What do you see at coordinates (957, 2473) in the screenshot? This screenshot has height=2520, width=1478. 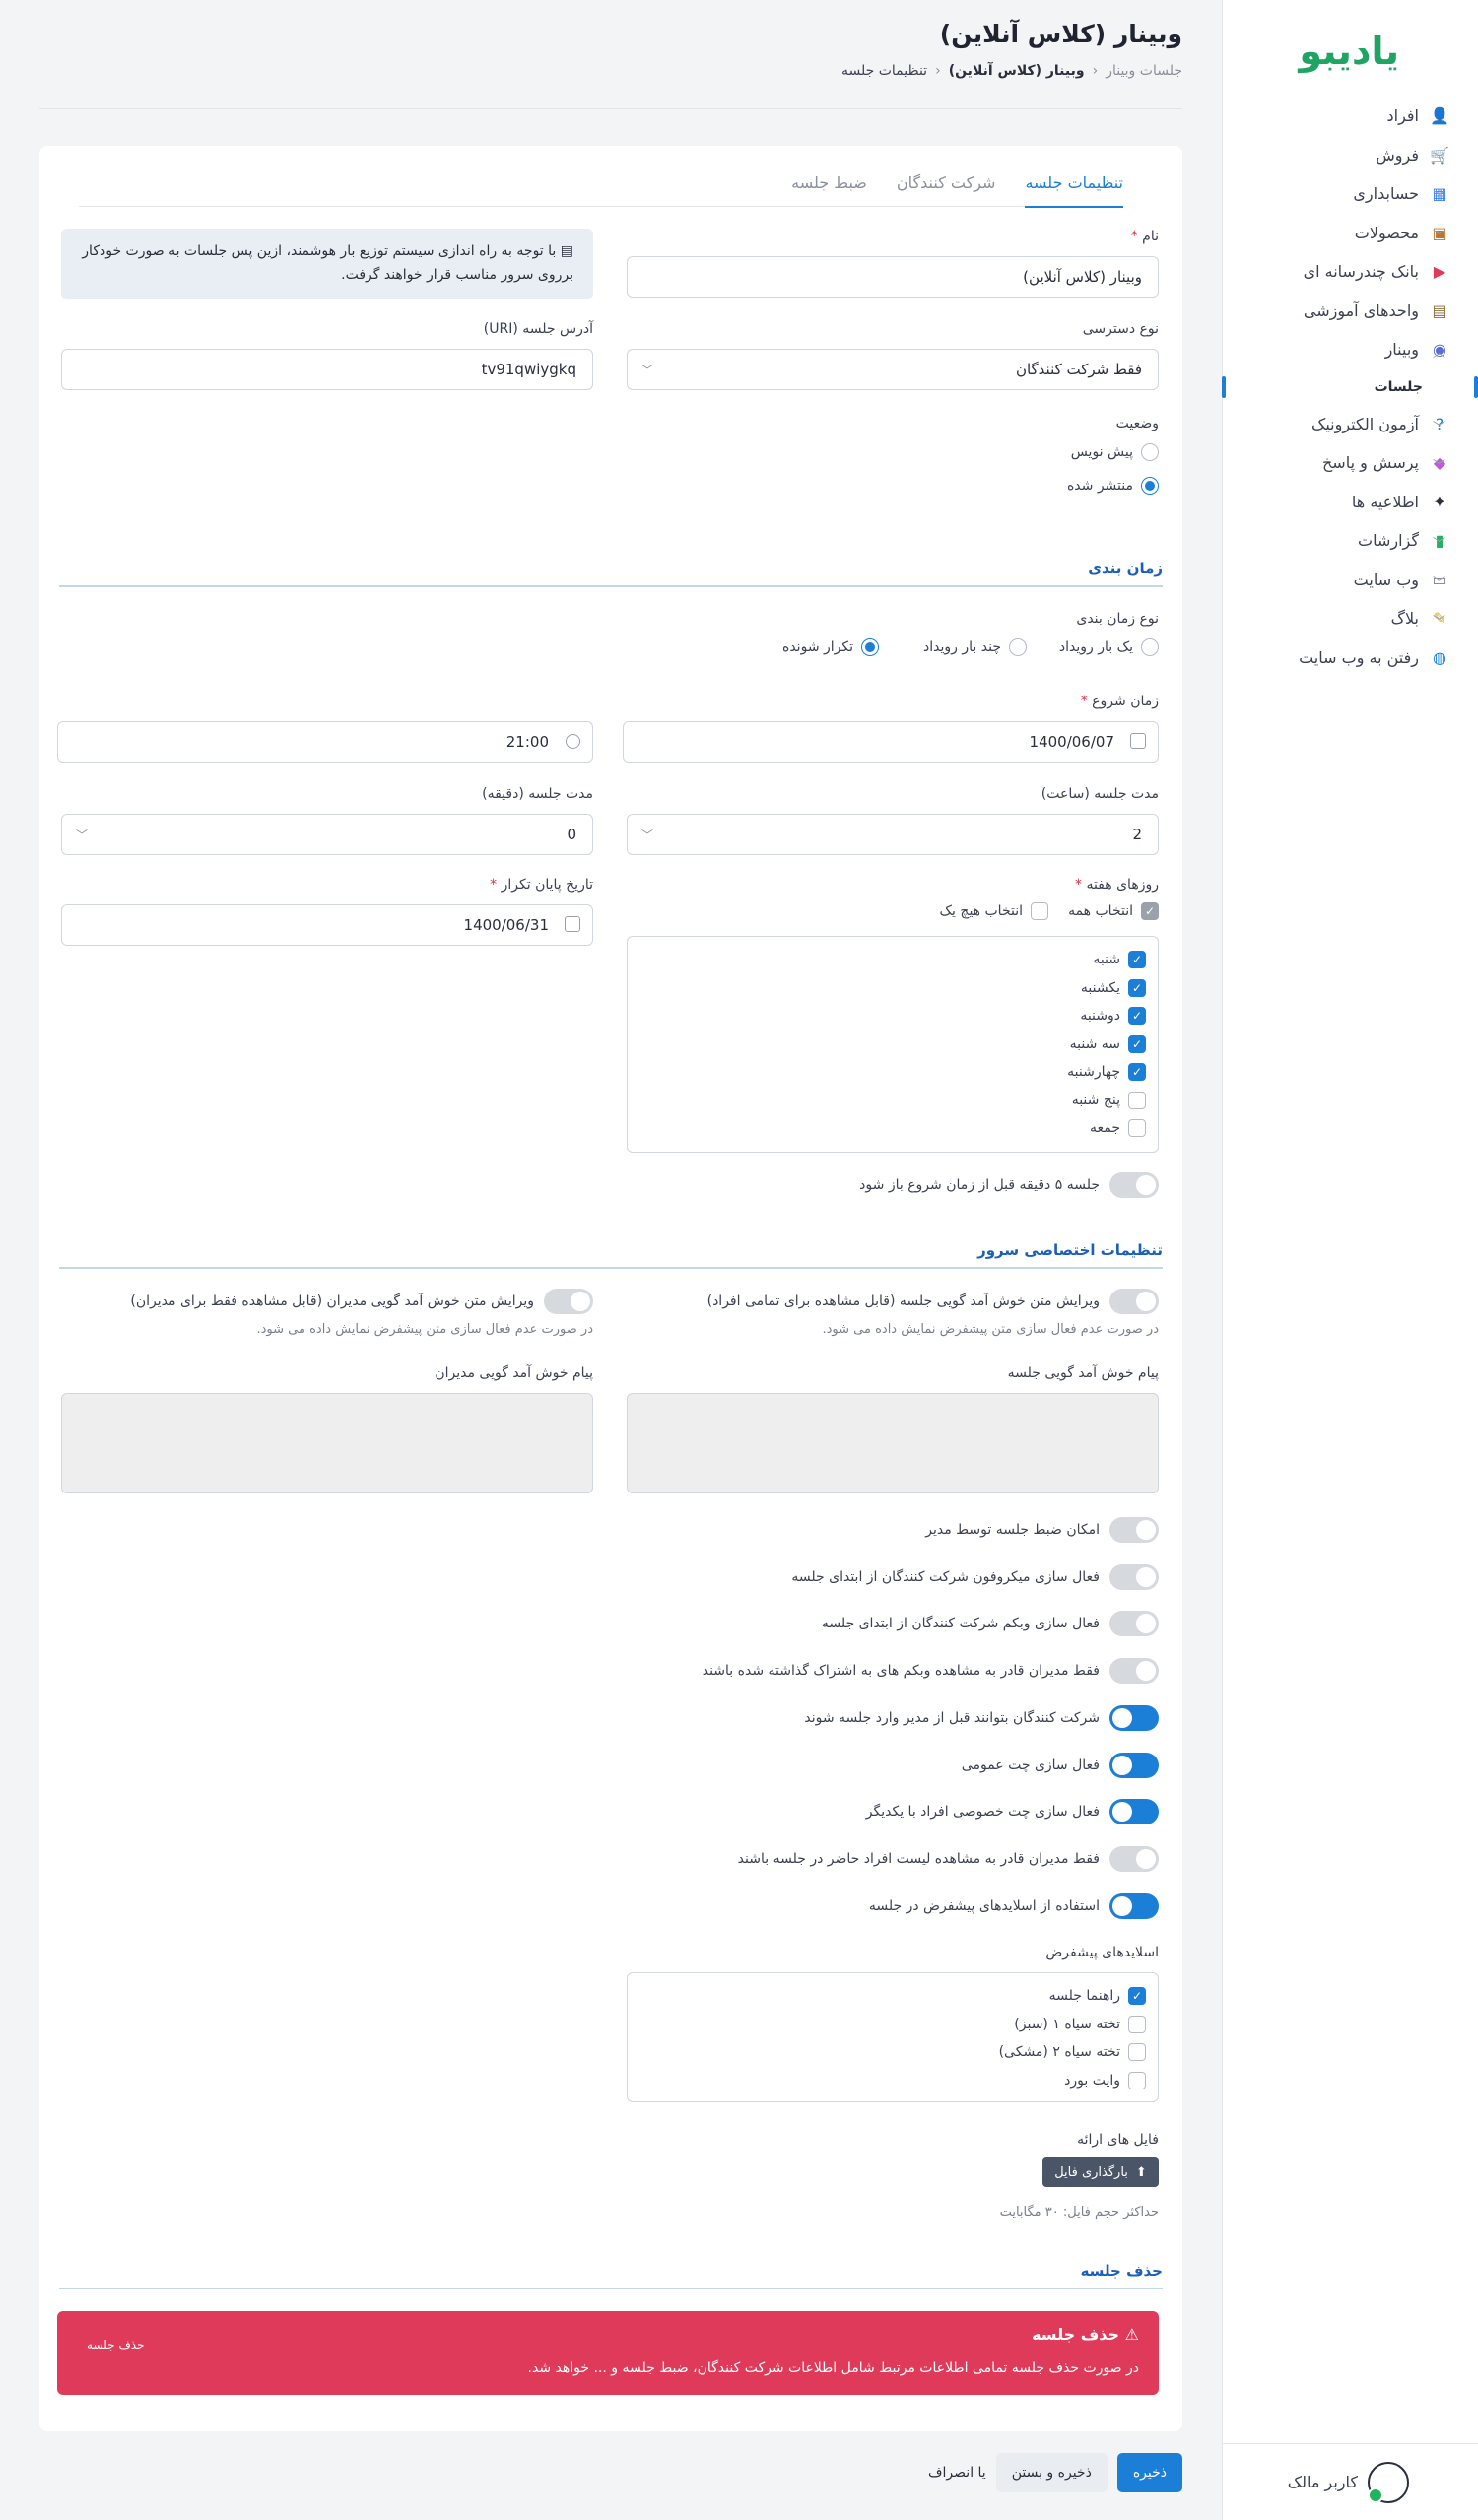 I see `cancel-link: یا انصراف` at bounding box center [957, 2473].